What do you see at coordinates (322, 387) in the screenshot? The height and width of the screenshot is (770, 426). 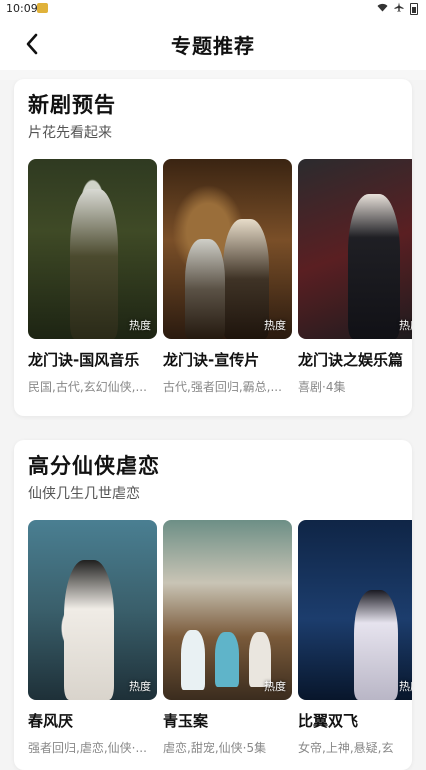 I see `drama-tags: 喜剧·4集` at bounding box center [322, 387].